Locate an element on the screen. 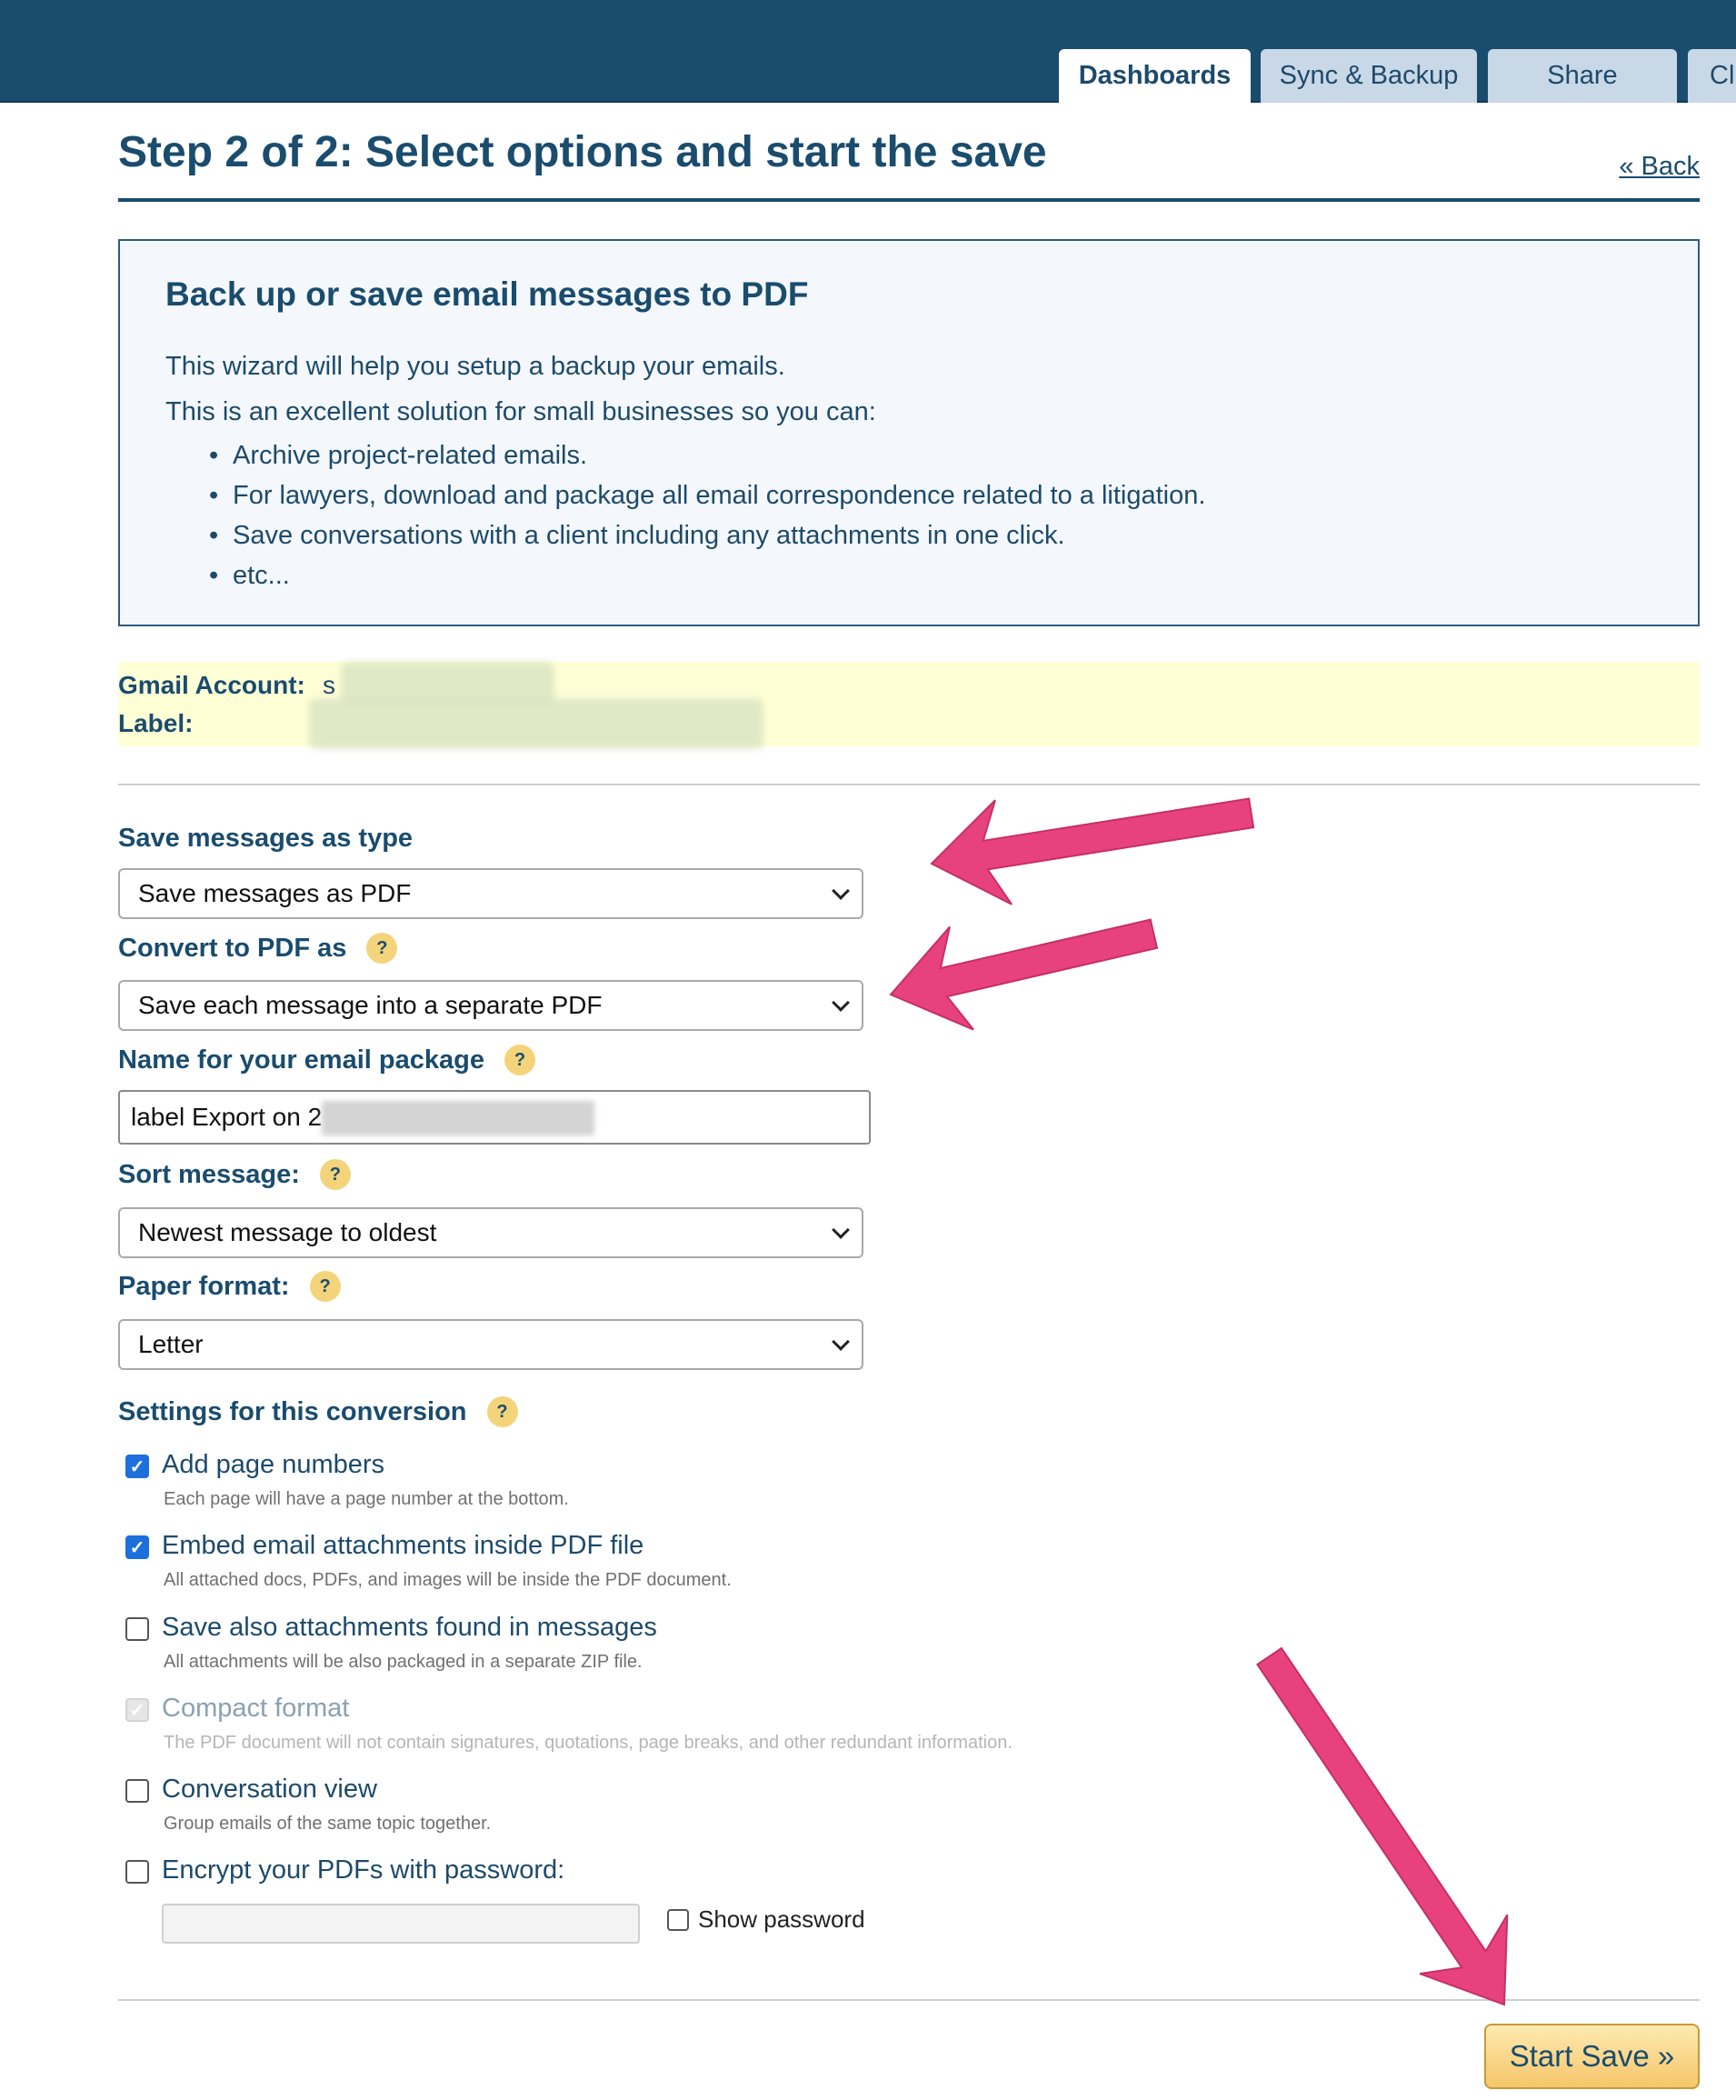  footer-divider is located at coordinates (909, 2000).